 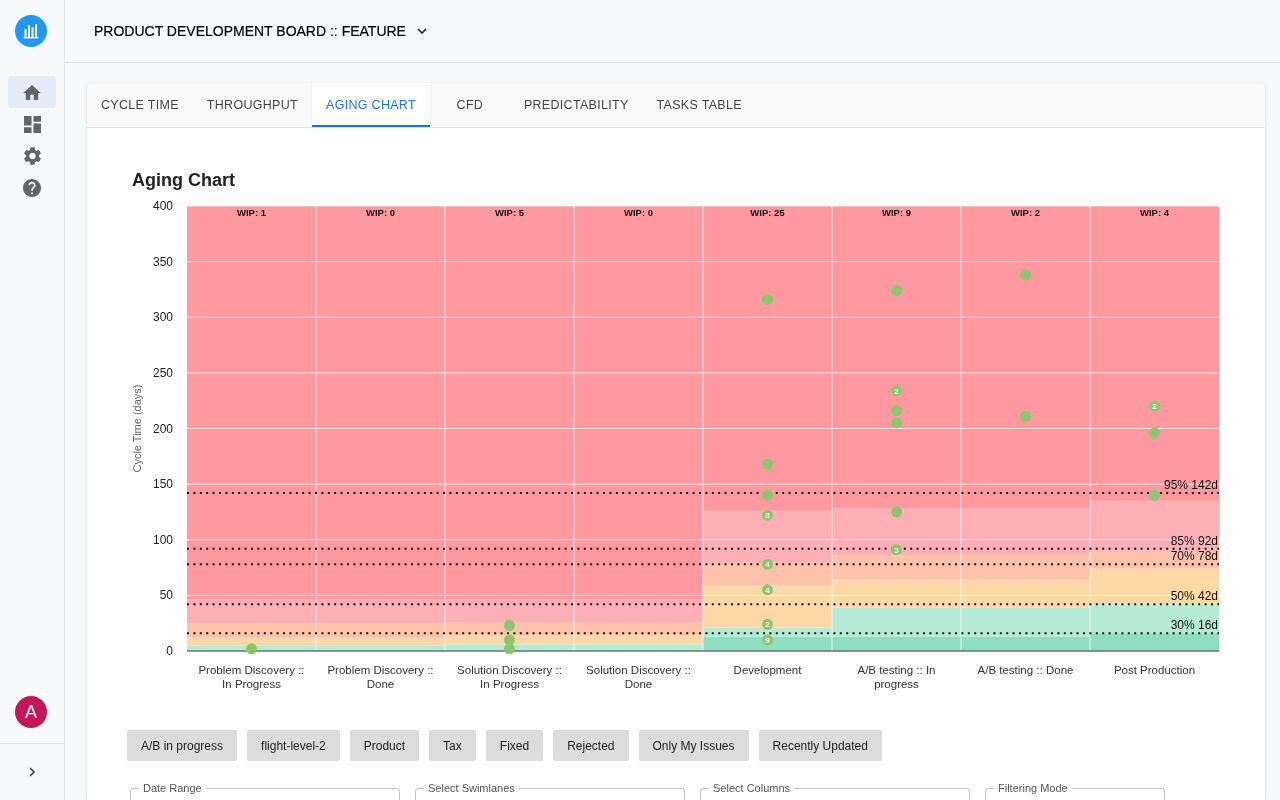 I want to click on percentile-label: 70% 78d, so click(x=1194, y=556).